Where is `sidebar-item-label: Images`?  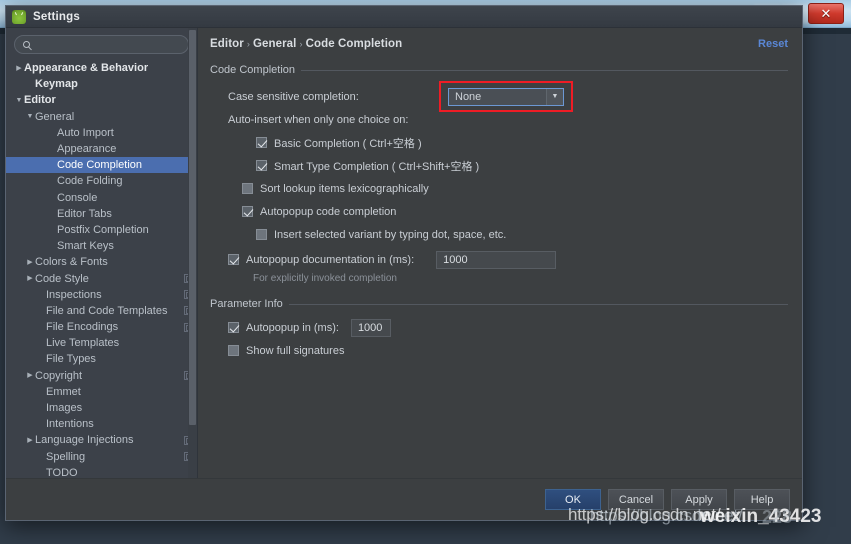 sidebar-item-label: Images is located at coordinates (64, 408).